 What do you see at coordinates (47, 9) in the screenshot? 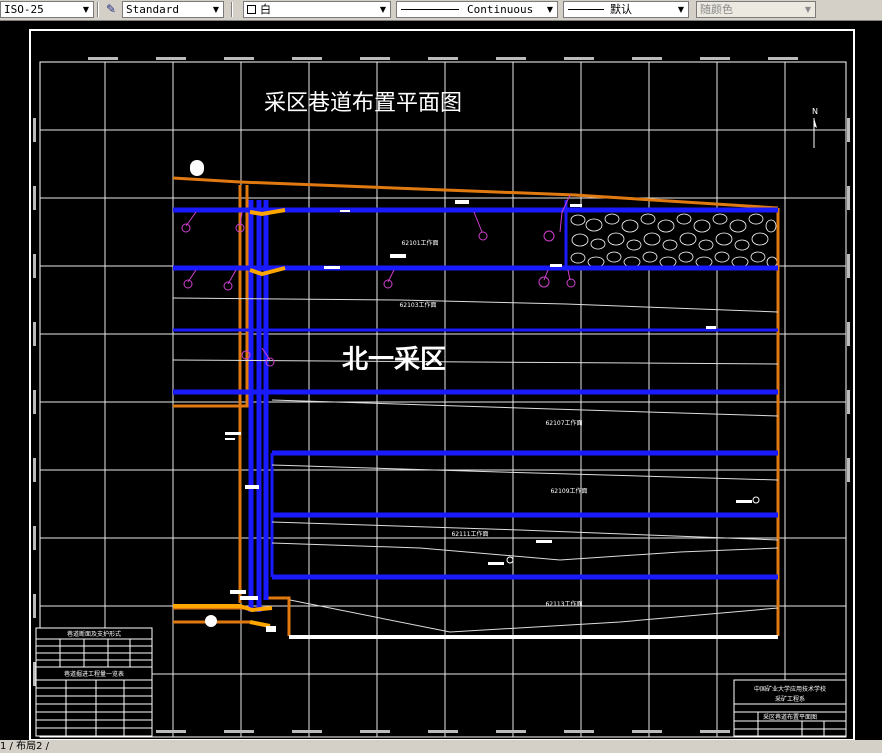
I see `dimstyle-select: ISO-25 ▼` at bounding box center [47, 9].